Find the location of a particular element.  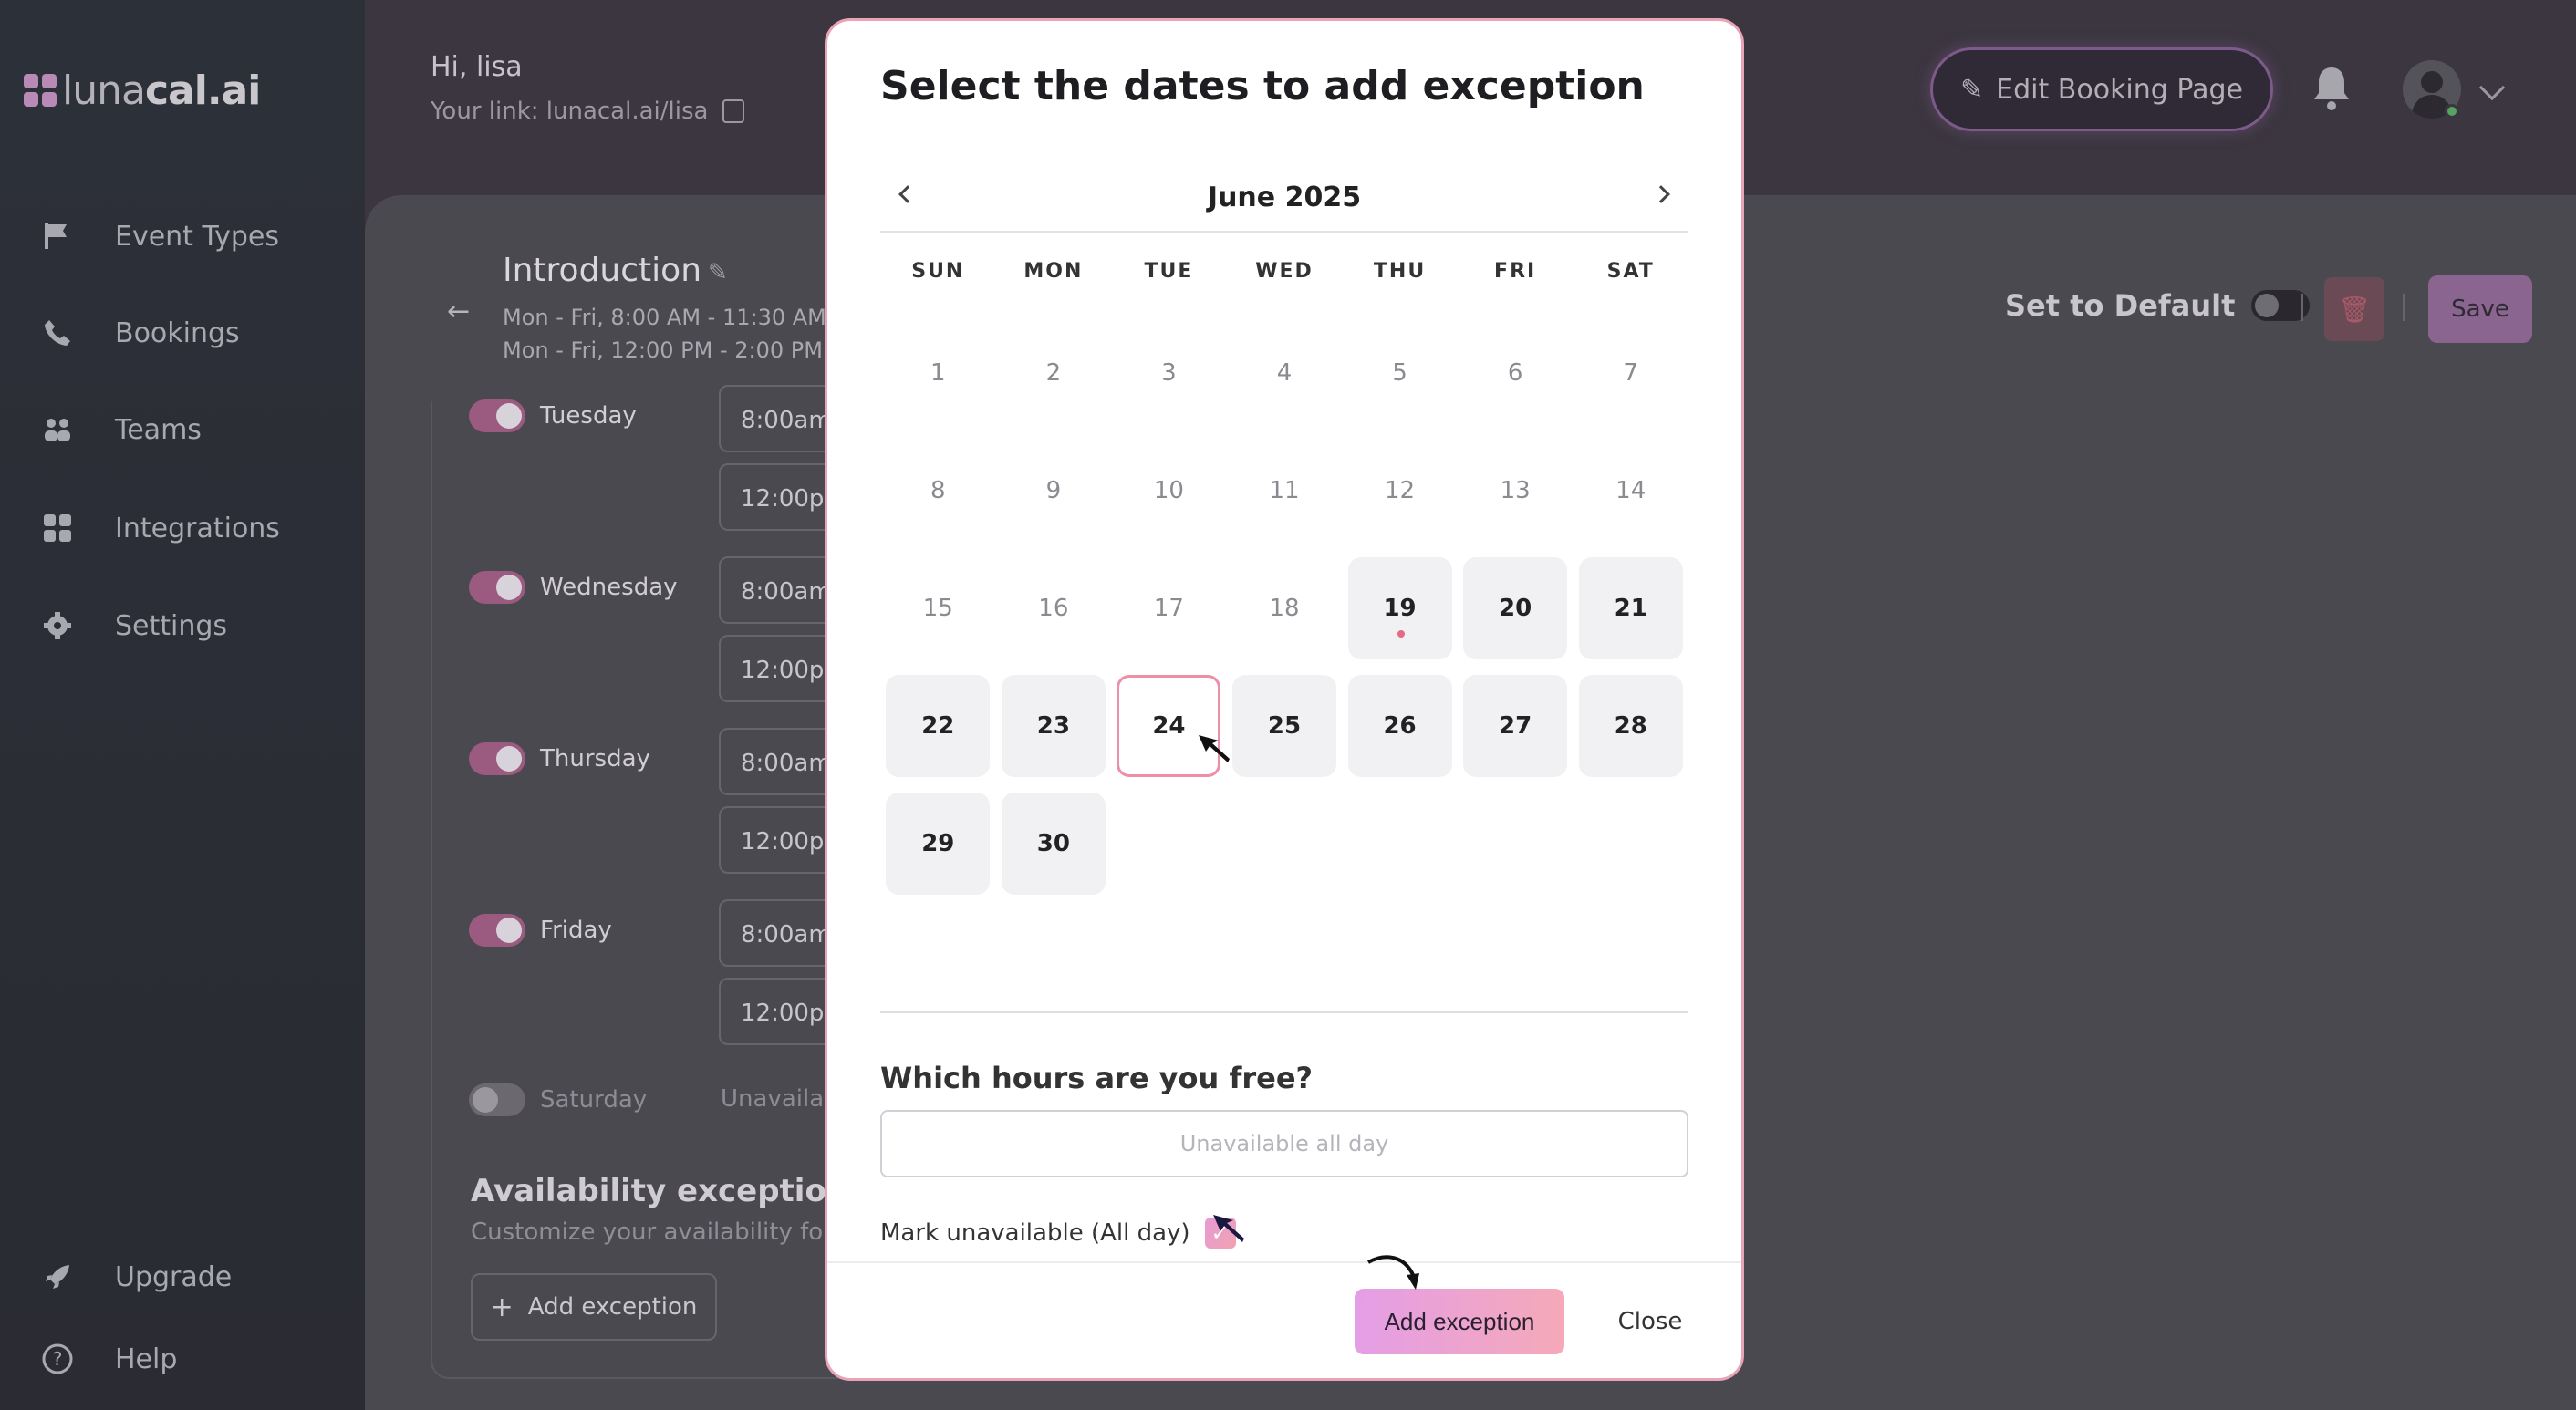

calendar-day-number: 23 is located at coordinates (1053, 726).